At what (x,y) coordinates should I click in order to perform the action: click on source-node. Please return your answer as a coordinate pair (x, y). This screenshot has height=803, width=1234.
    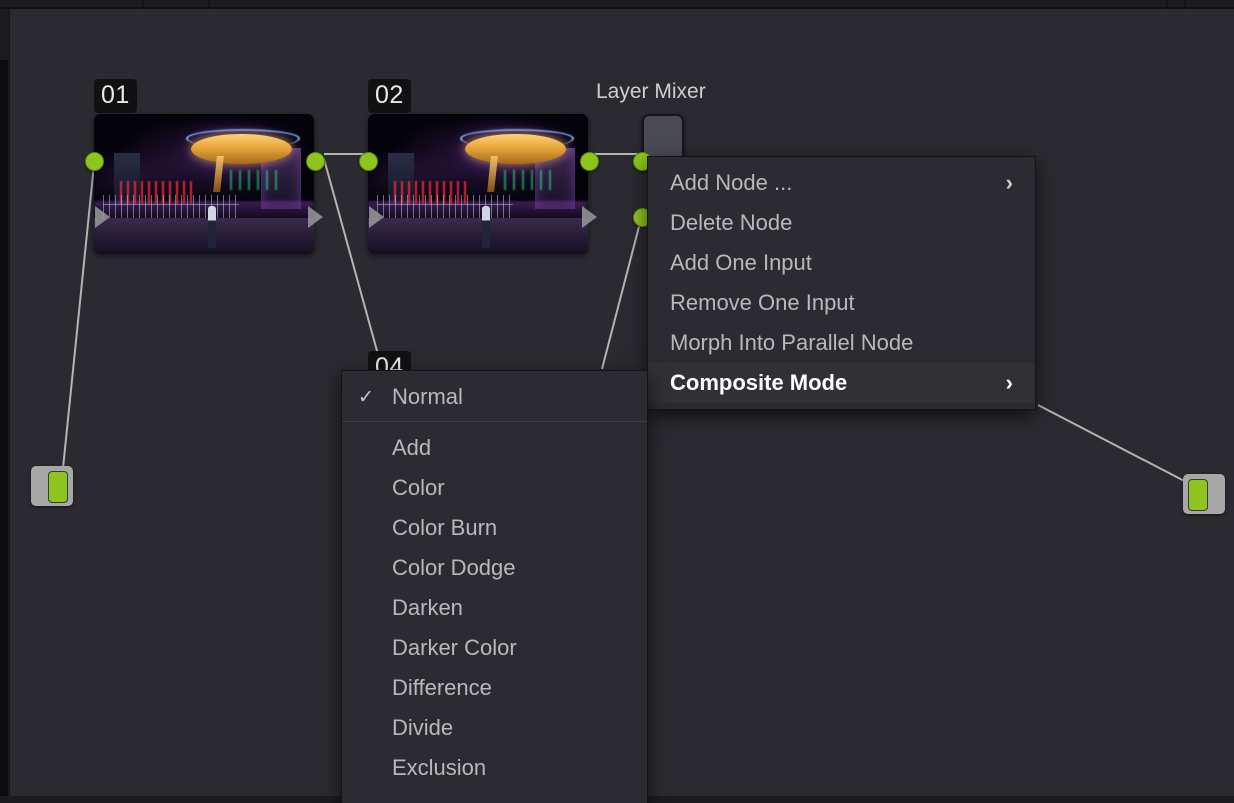
    Looking at the image, I should click on (52, 486).